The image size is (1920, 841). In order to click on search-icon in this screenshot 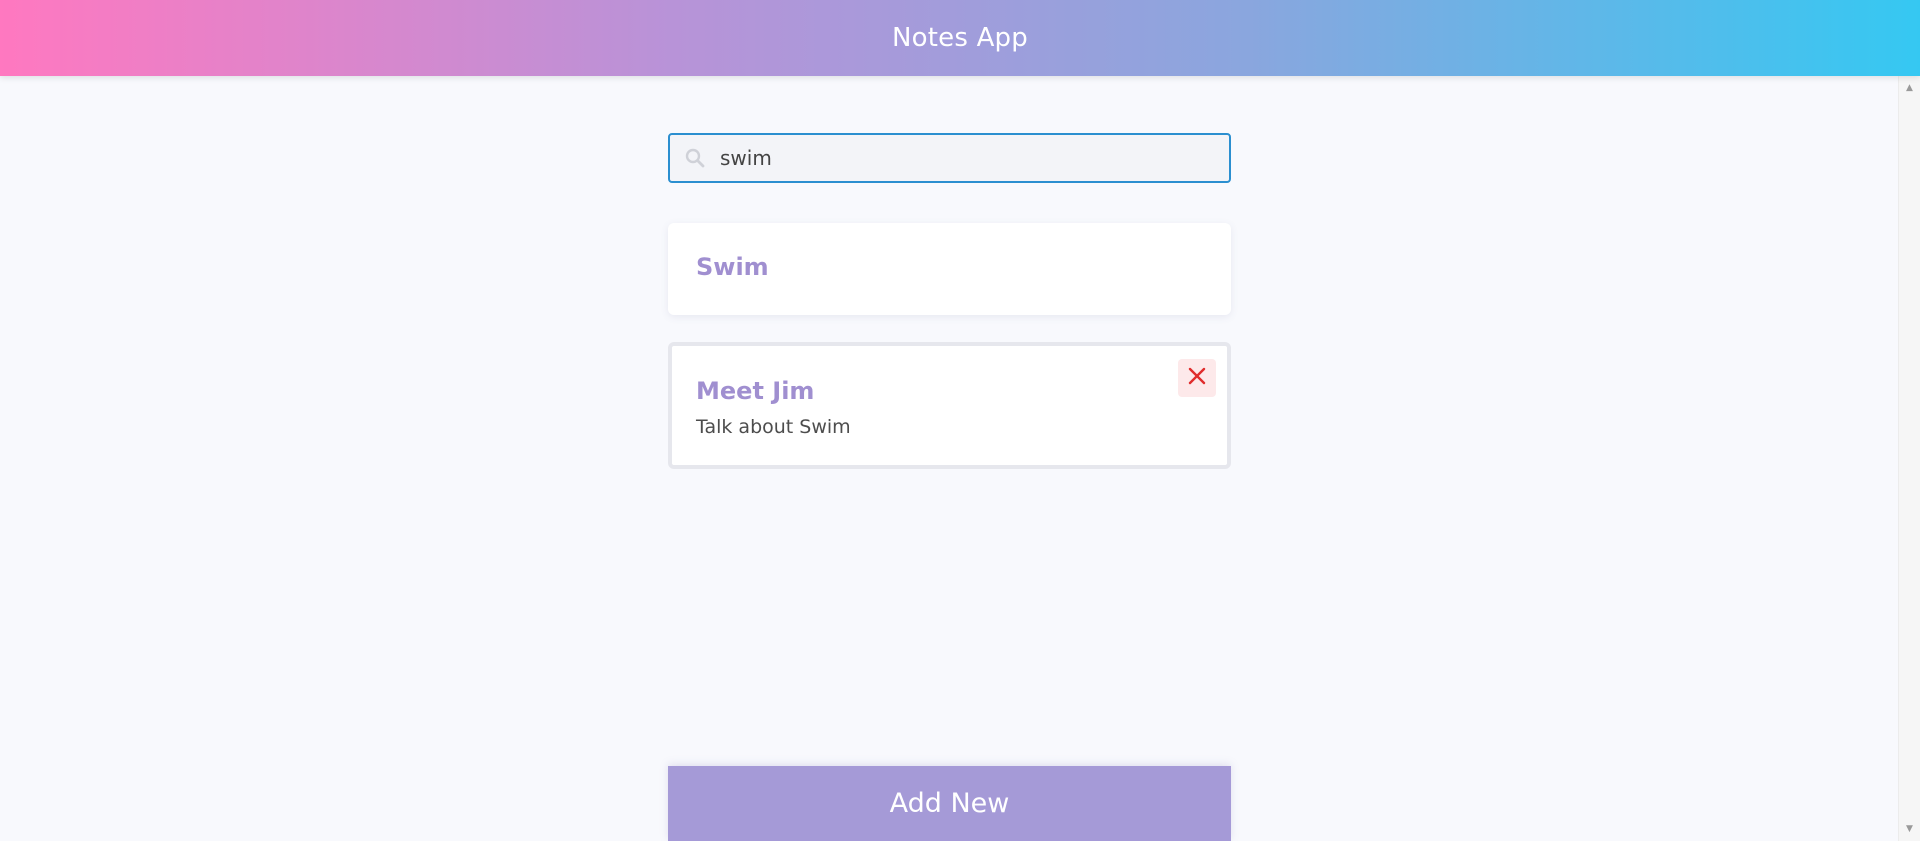, I will do `click(695, 158)`.